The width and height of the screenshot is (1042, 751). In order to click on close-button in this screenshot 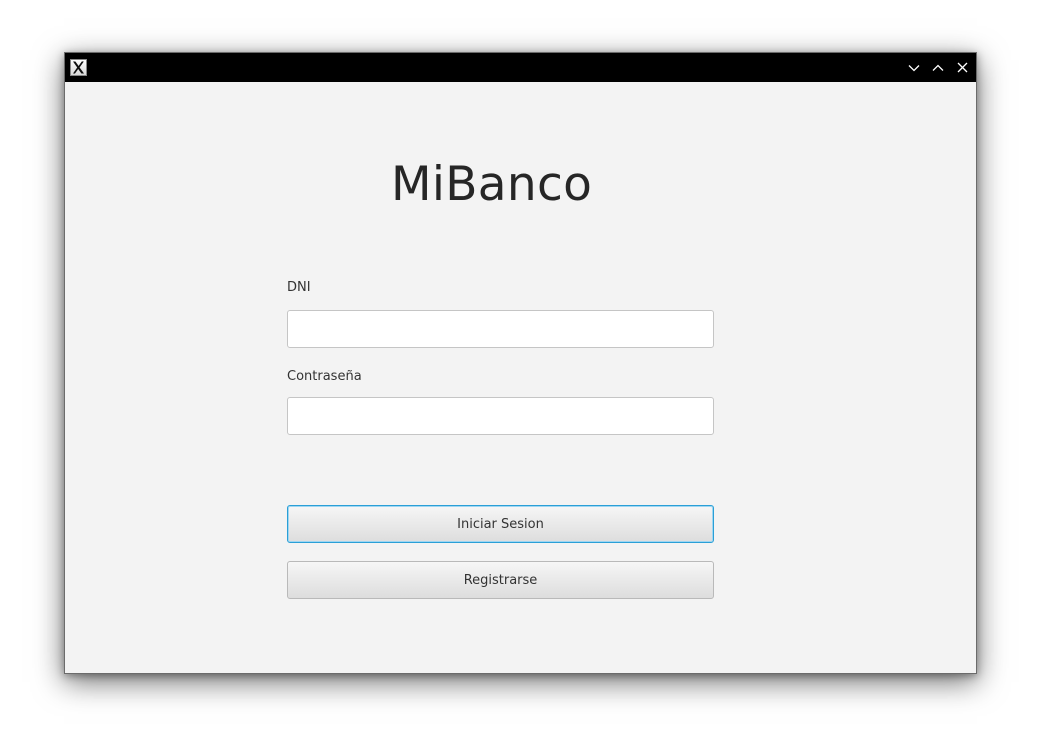, I will do `click(962, 67)`.